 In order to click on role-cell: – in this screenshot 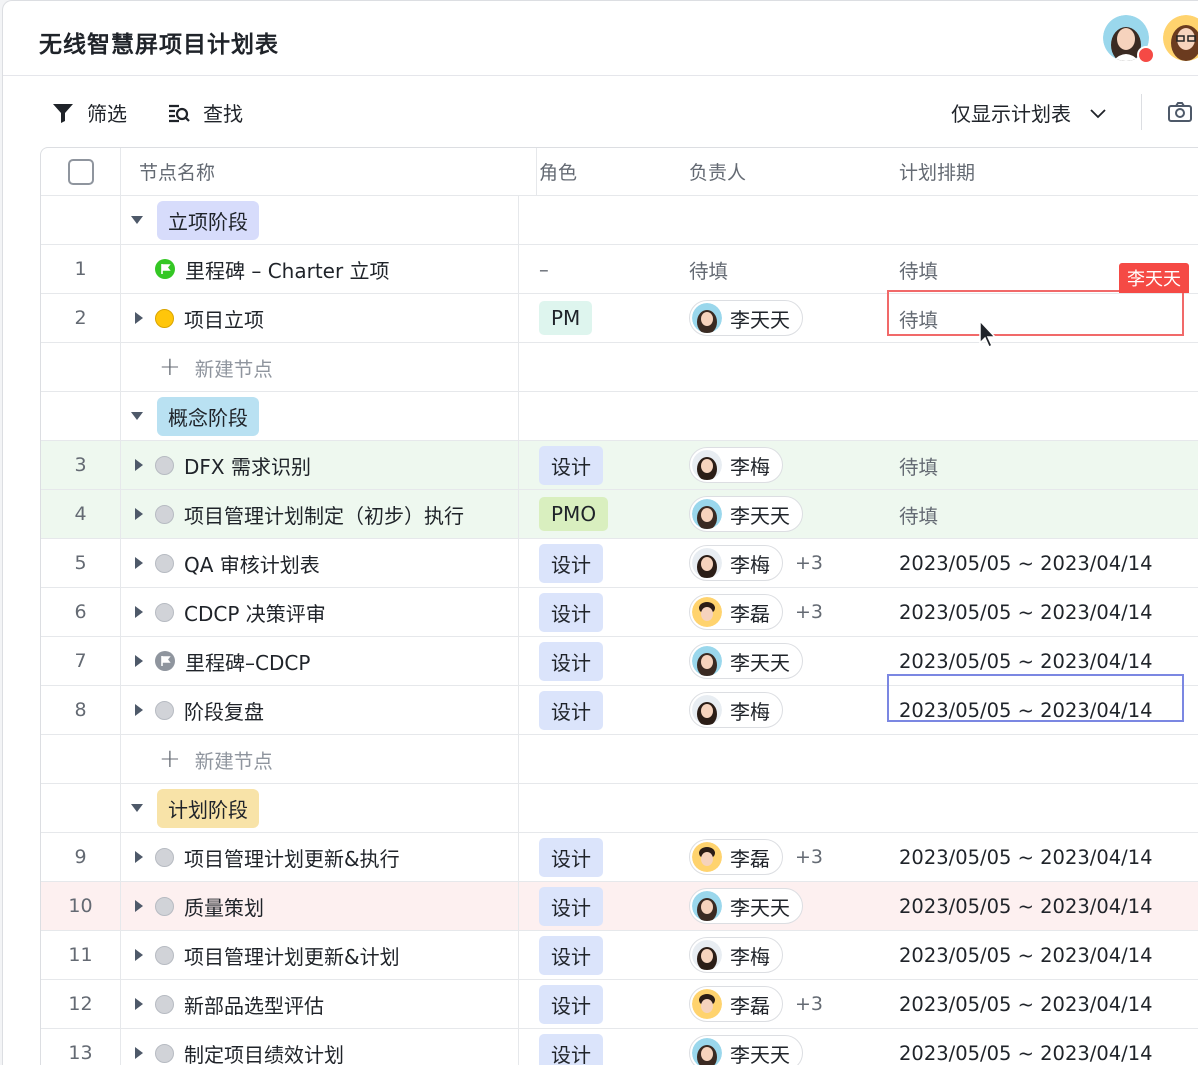, I will do `click(594, 269)`.